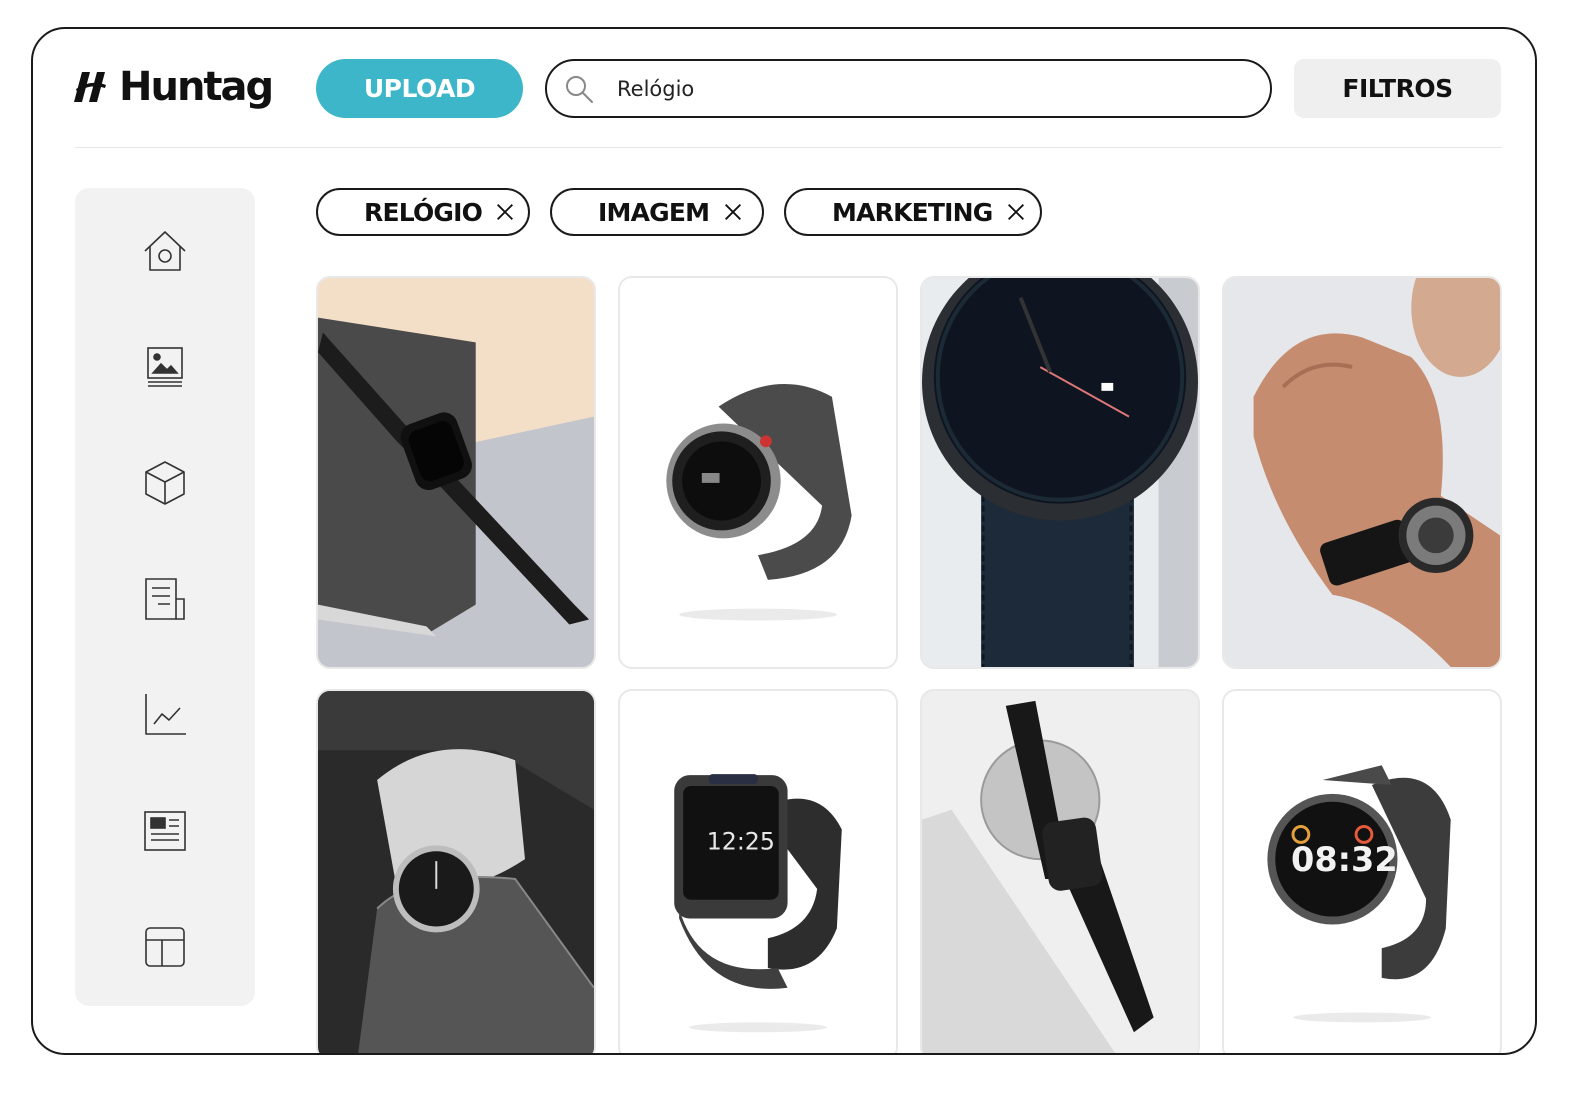  I want to click on sidebar-item-news, so click(165, 831).